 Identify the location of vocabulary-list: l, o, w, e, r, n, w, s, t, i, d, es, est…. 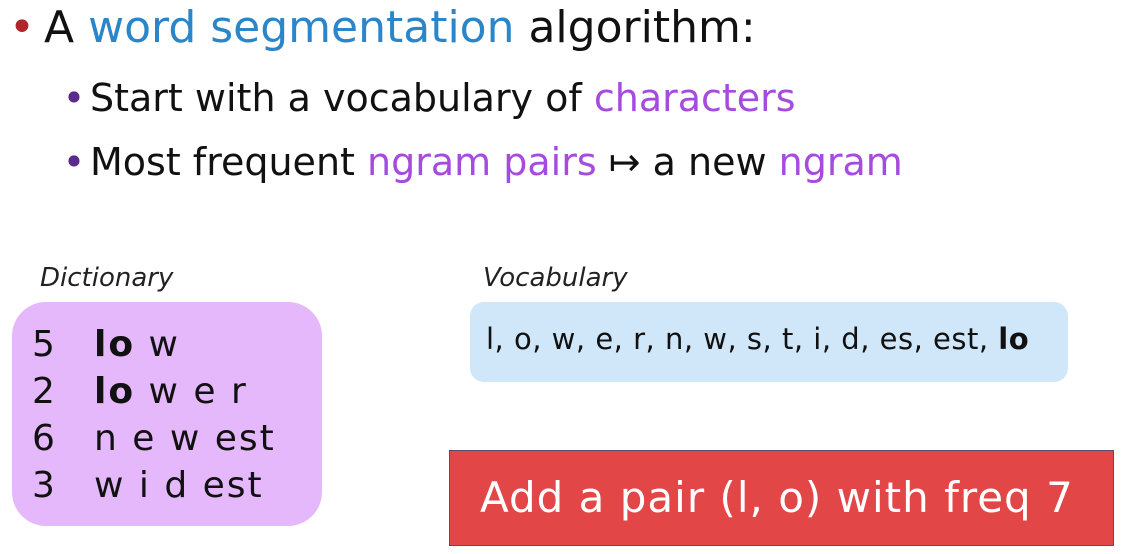
(757, 339).